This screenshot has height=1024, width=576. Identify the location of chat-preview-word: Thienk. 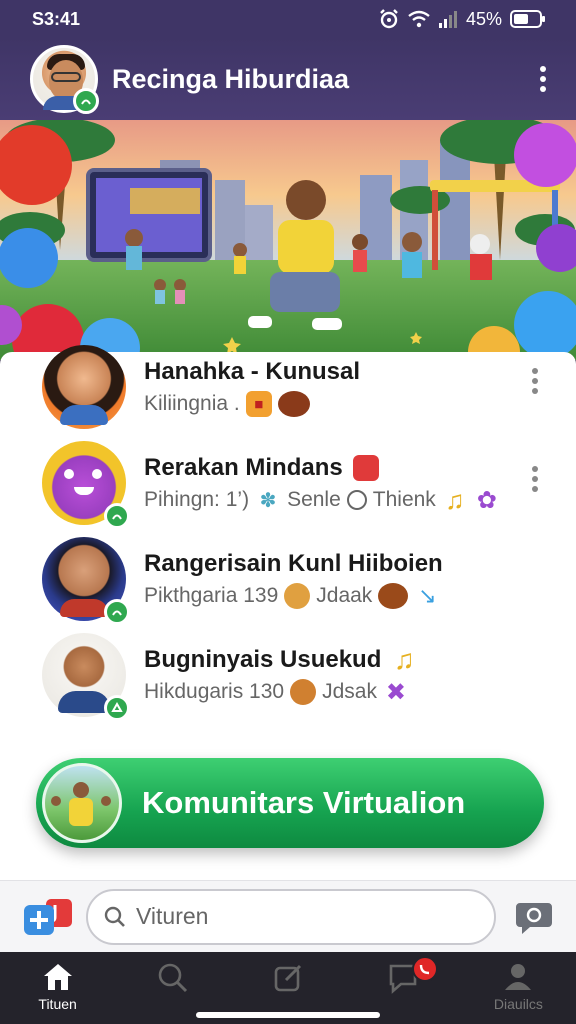
(404, 499).